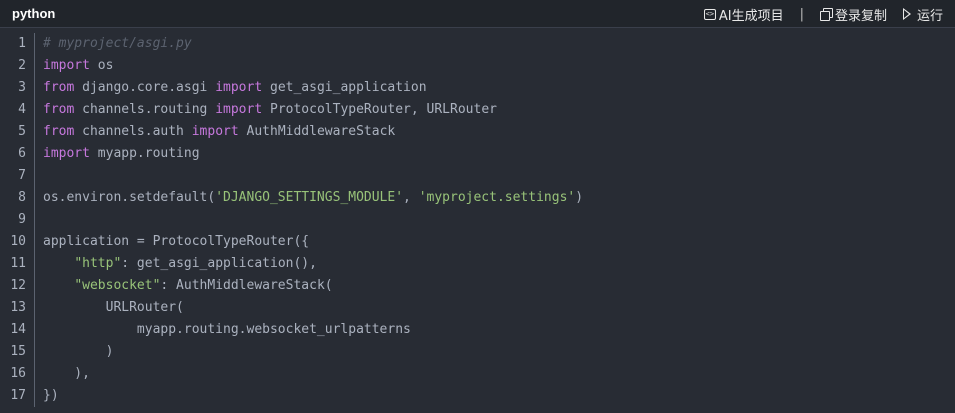  I want to click on line-source: ), so click(74, 352).